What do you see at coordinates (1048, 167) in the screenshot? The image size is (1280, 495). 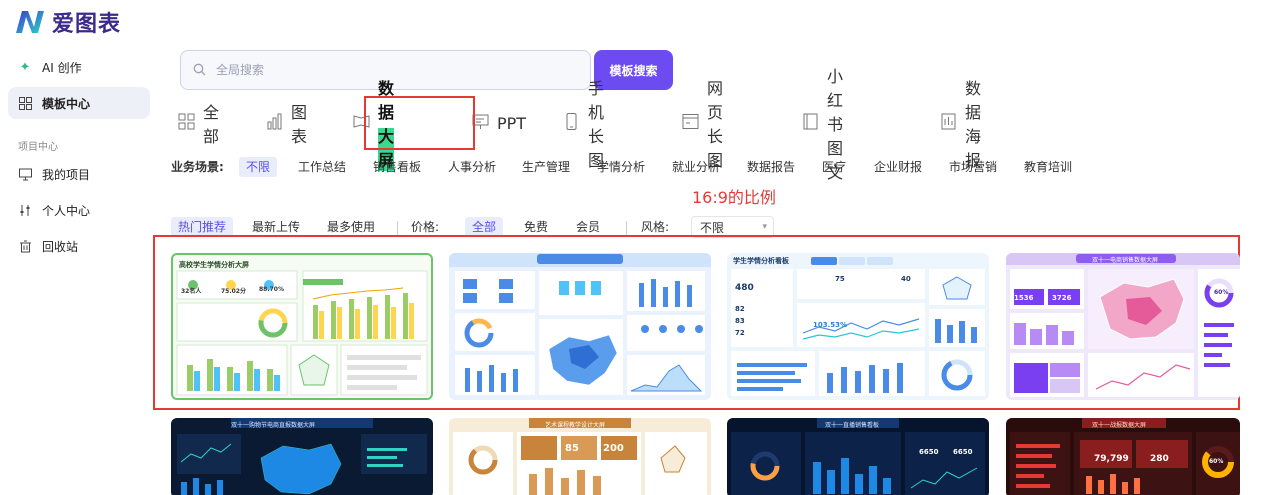 I see `scene-option: 教育培训` at bounding box center [1048, 167].